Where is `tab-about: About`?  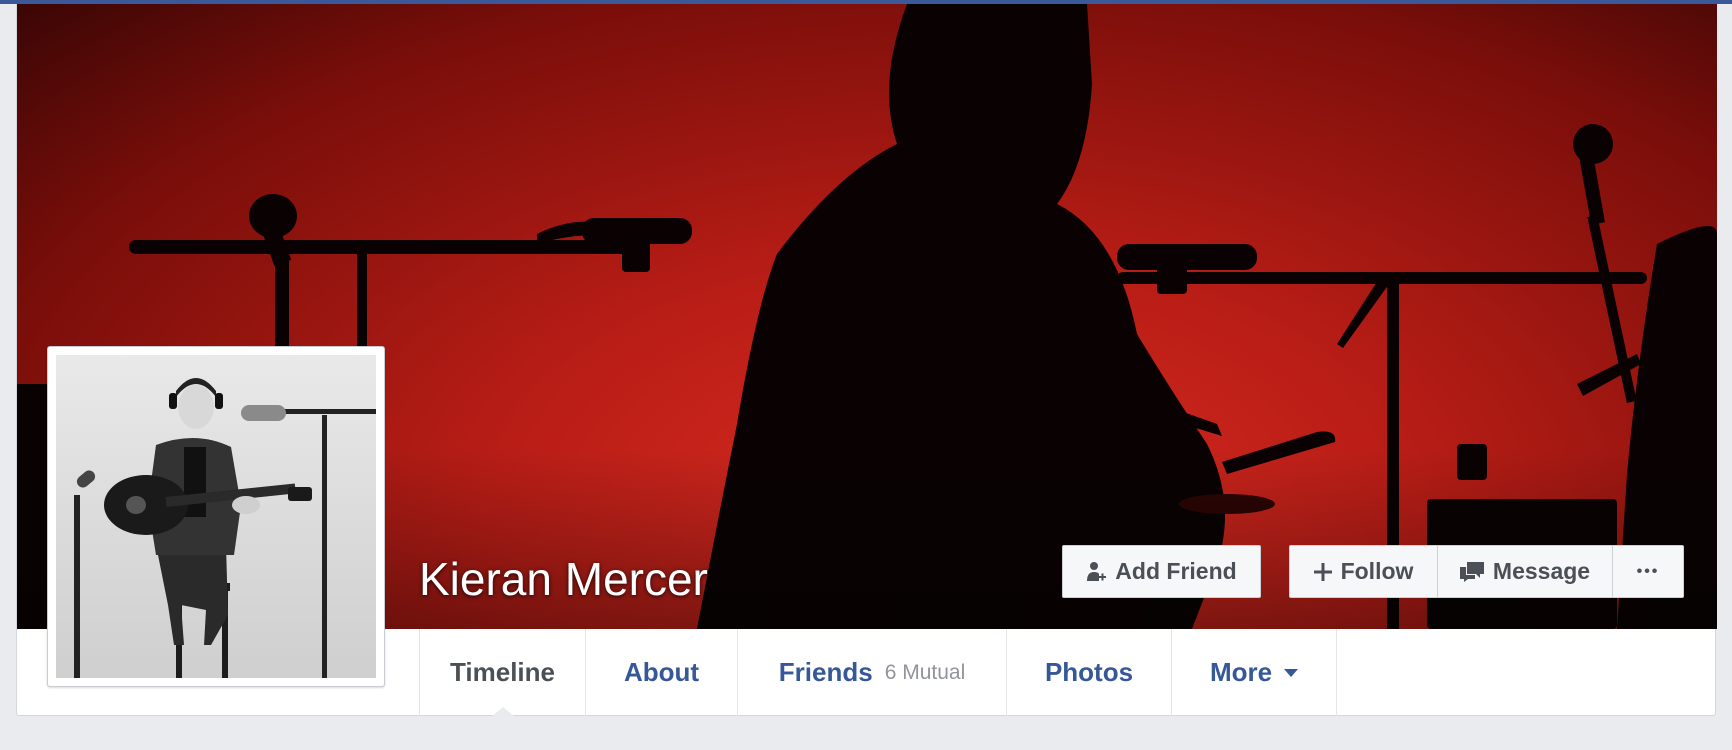 tab-about: About is located at coordinates (661, 672).